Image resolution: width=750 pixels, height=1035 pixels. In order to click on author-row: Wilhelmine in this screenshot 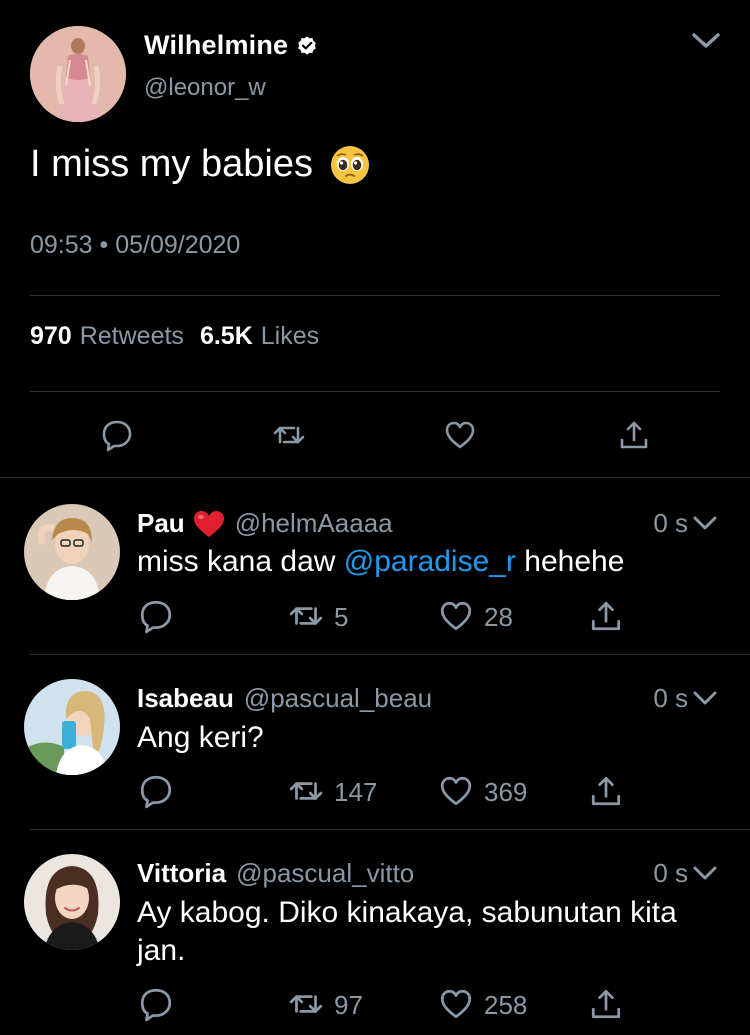, I will do `click(231, 45)`.